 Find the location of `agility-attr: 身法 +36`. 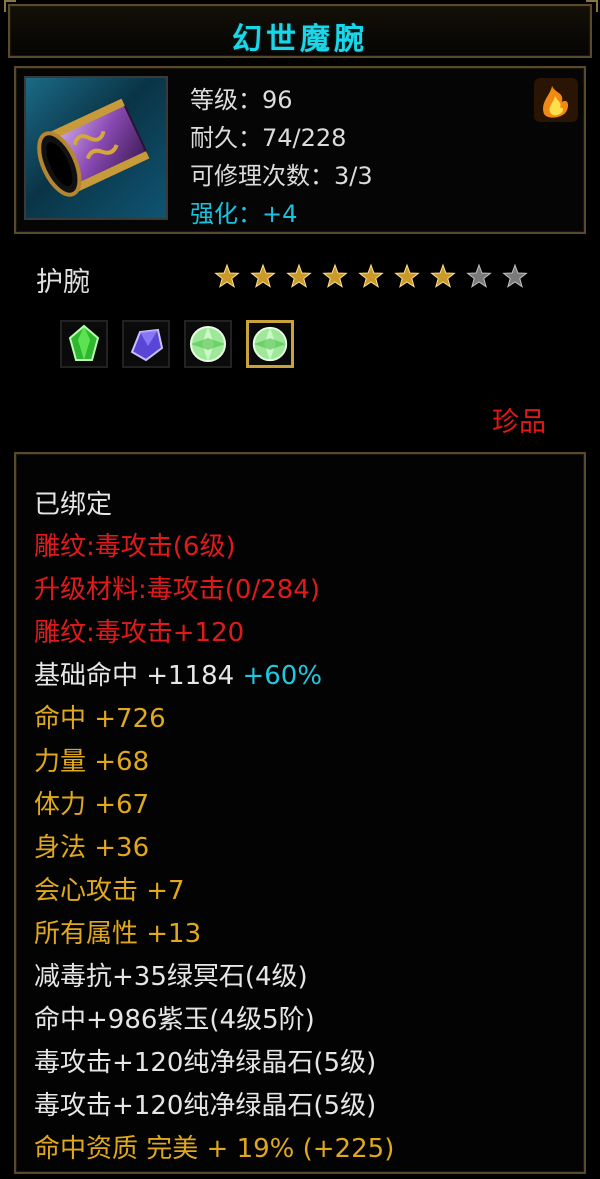

agility-attr: 身法 +36 is located at coordinates (92, 848).